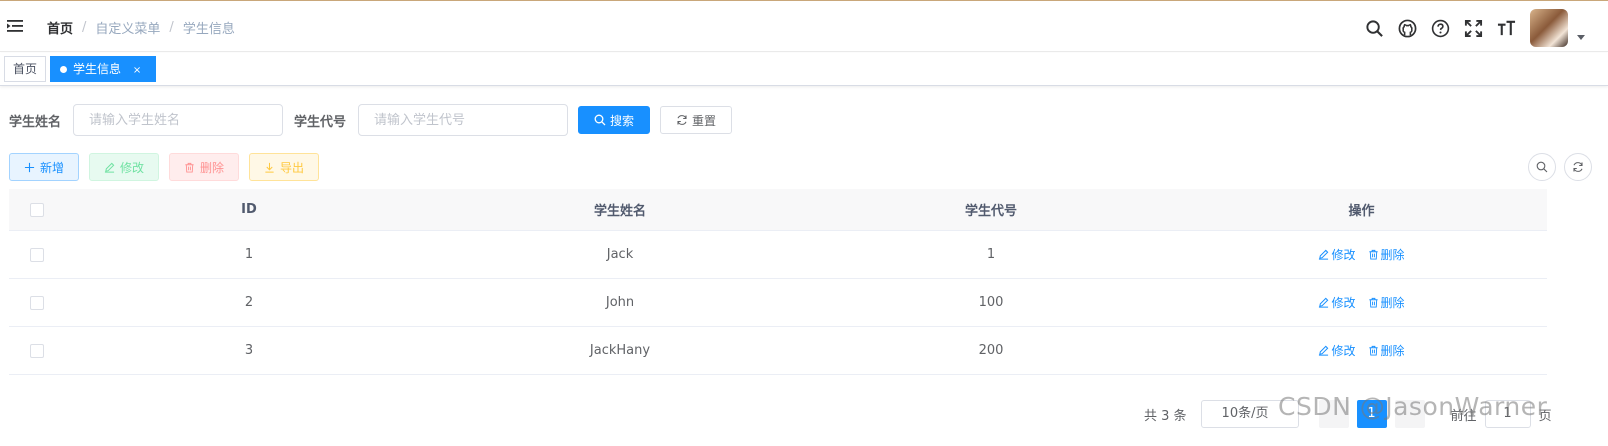  What do you see at coordinates (249, 254) in the screenshot?
I see `cell-id: 1` at bounding box center [249, 254].